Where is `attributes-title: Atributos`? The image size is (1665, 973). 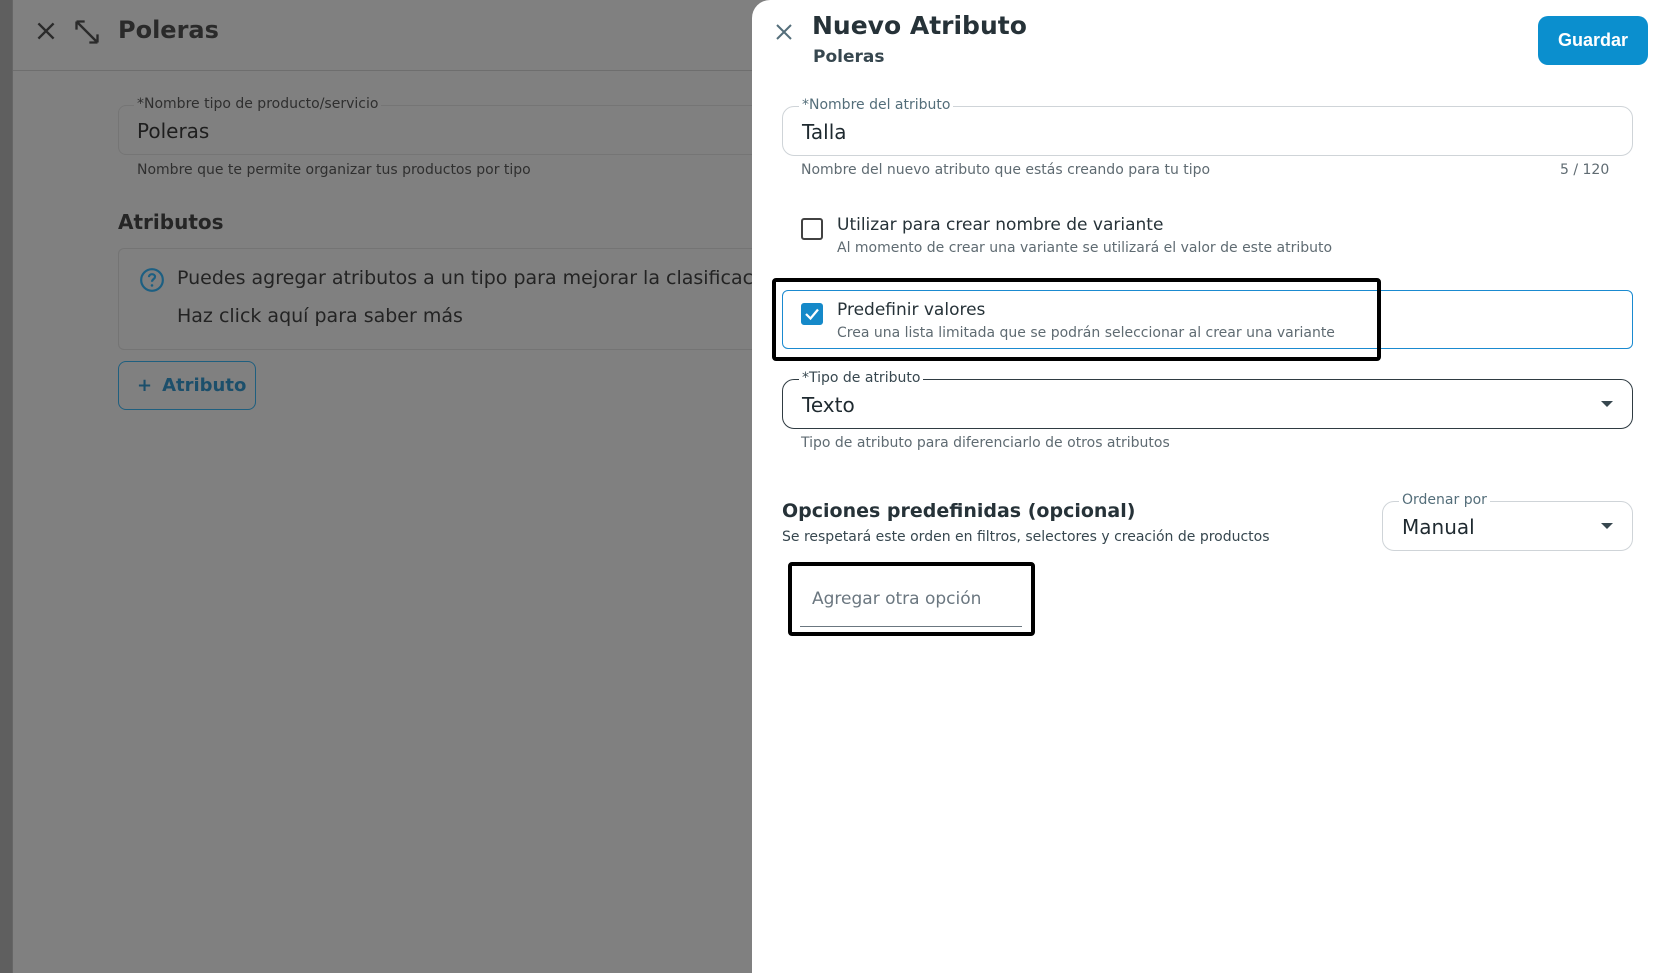 attributes-title: Atributos is located at coordinates (171, 222).